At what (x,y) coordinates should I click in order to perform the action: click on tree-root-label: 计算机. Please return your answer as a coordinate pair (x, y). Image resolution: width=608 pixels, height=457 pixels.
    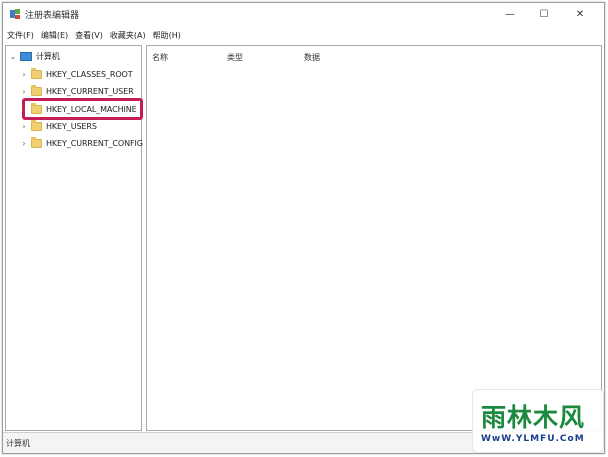
    Looking at the image, I should click on (48, 56).